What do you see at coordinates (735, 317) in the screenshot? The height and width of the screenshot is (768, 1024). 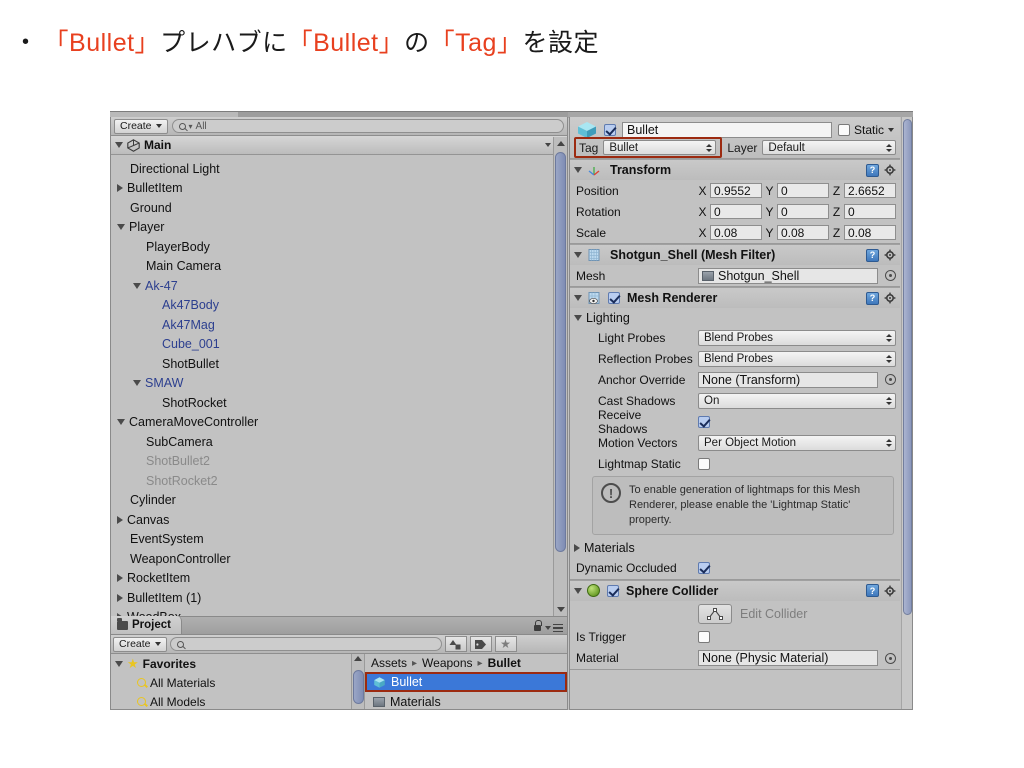 I see `lighting-foldout: Lighting` at bounding box center [735, 317].